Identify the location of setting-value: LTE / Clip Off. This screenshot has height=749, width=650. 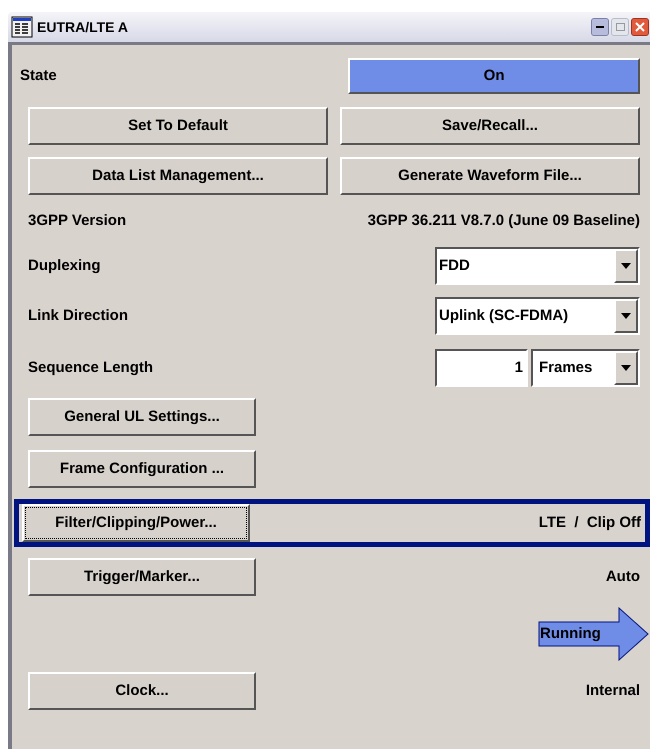
(589, 522).